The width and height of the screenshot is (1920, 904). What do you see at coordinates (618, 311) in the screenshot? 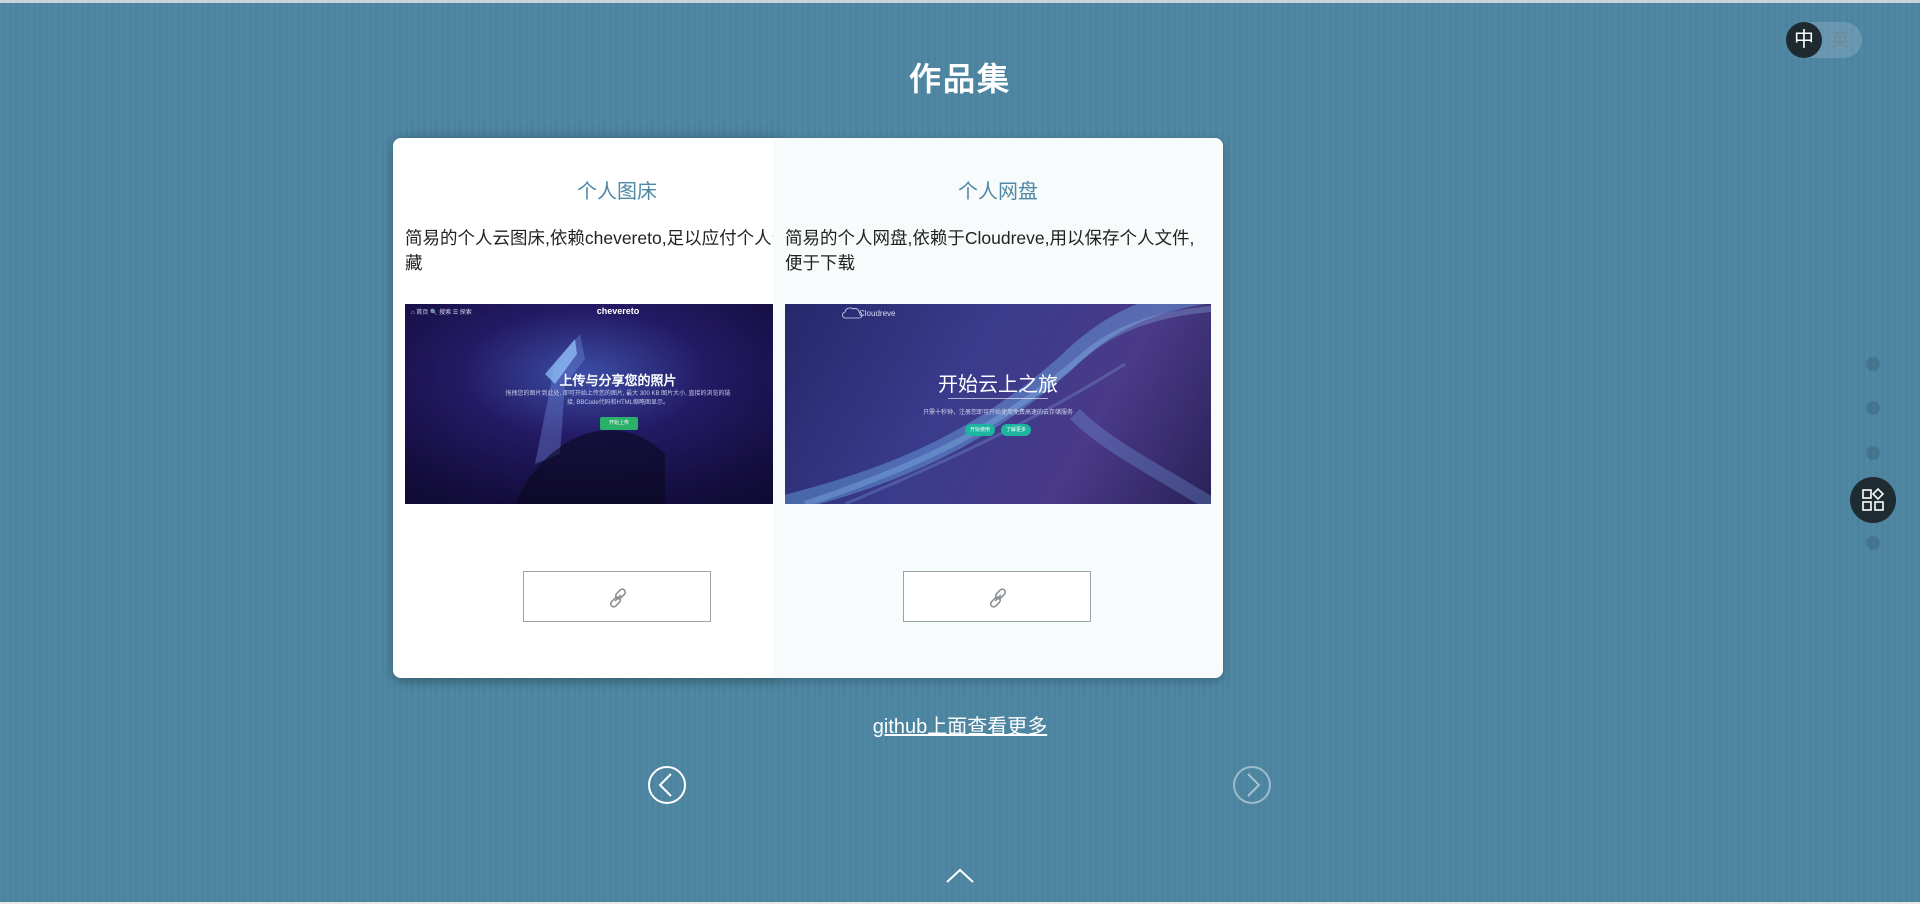
I see `screenshot-brand: chevereto` at bounding box center [618, 311].